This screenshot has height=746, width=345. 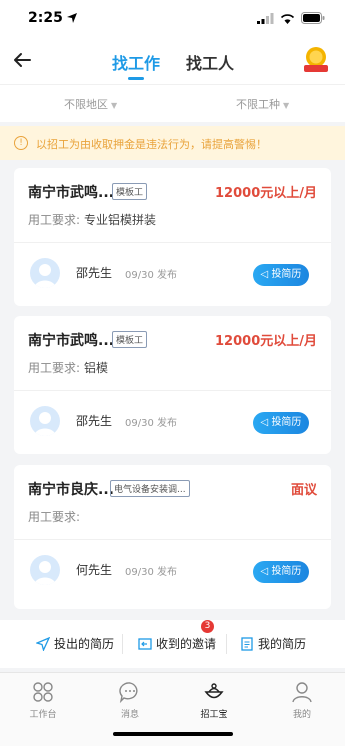 I want to click on requirement-value: 专业铝模拼装, so click(x=120, y=220).